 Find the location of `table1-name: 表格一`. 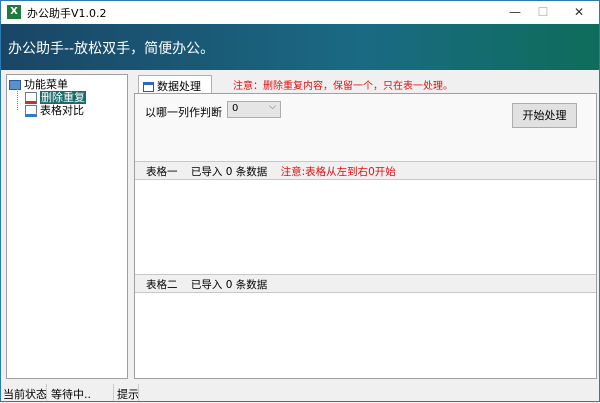

table1-name: 表格一 is located at coordinates (162, 172).